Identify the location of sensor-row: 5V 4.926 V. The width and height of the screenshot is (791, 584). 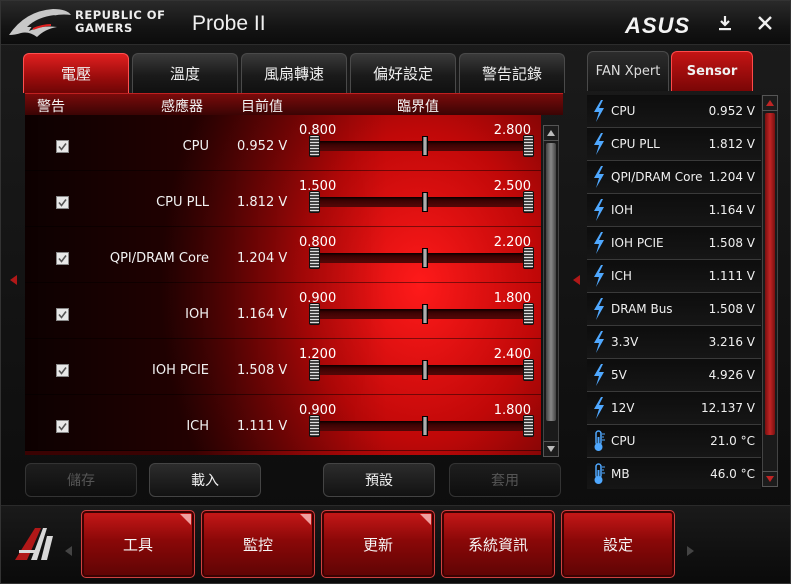
(674, 375).